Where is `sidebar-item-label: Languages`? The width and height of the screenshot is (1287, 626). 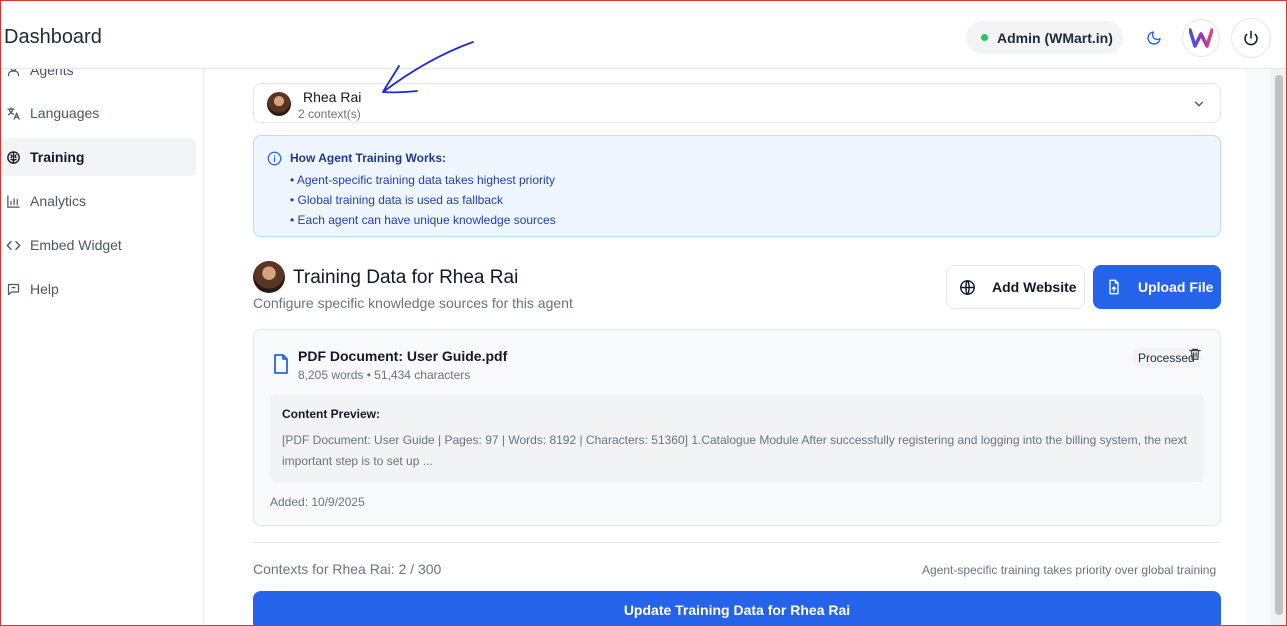 sidebar-item-label: Languages is located at coordinates (65, 113).